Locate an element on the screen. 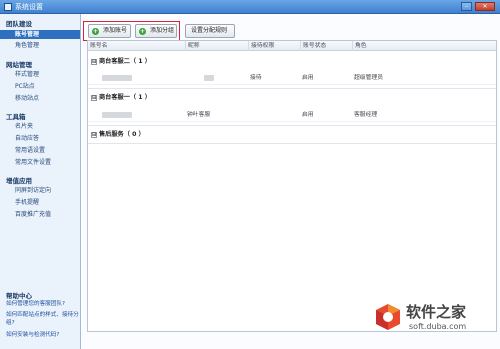 This screenshot has height=349, width=500. watermark-logo-icon is located at coordinates (388, 317).